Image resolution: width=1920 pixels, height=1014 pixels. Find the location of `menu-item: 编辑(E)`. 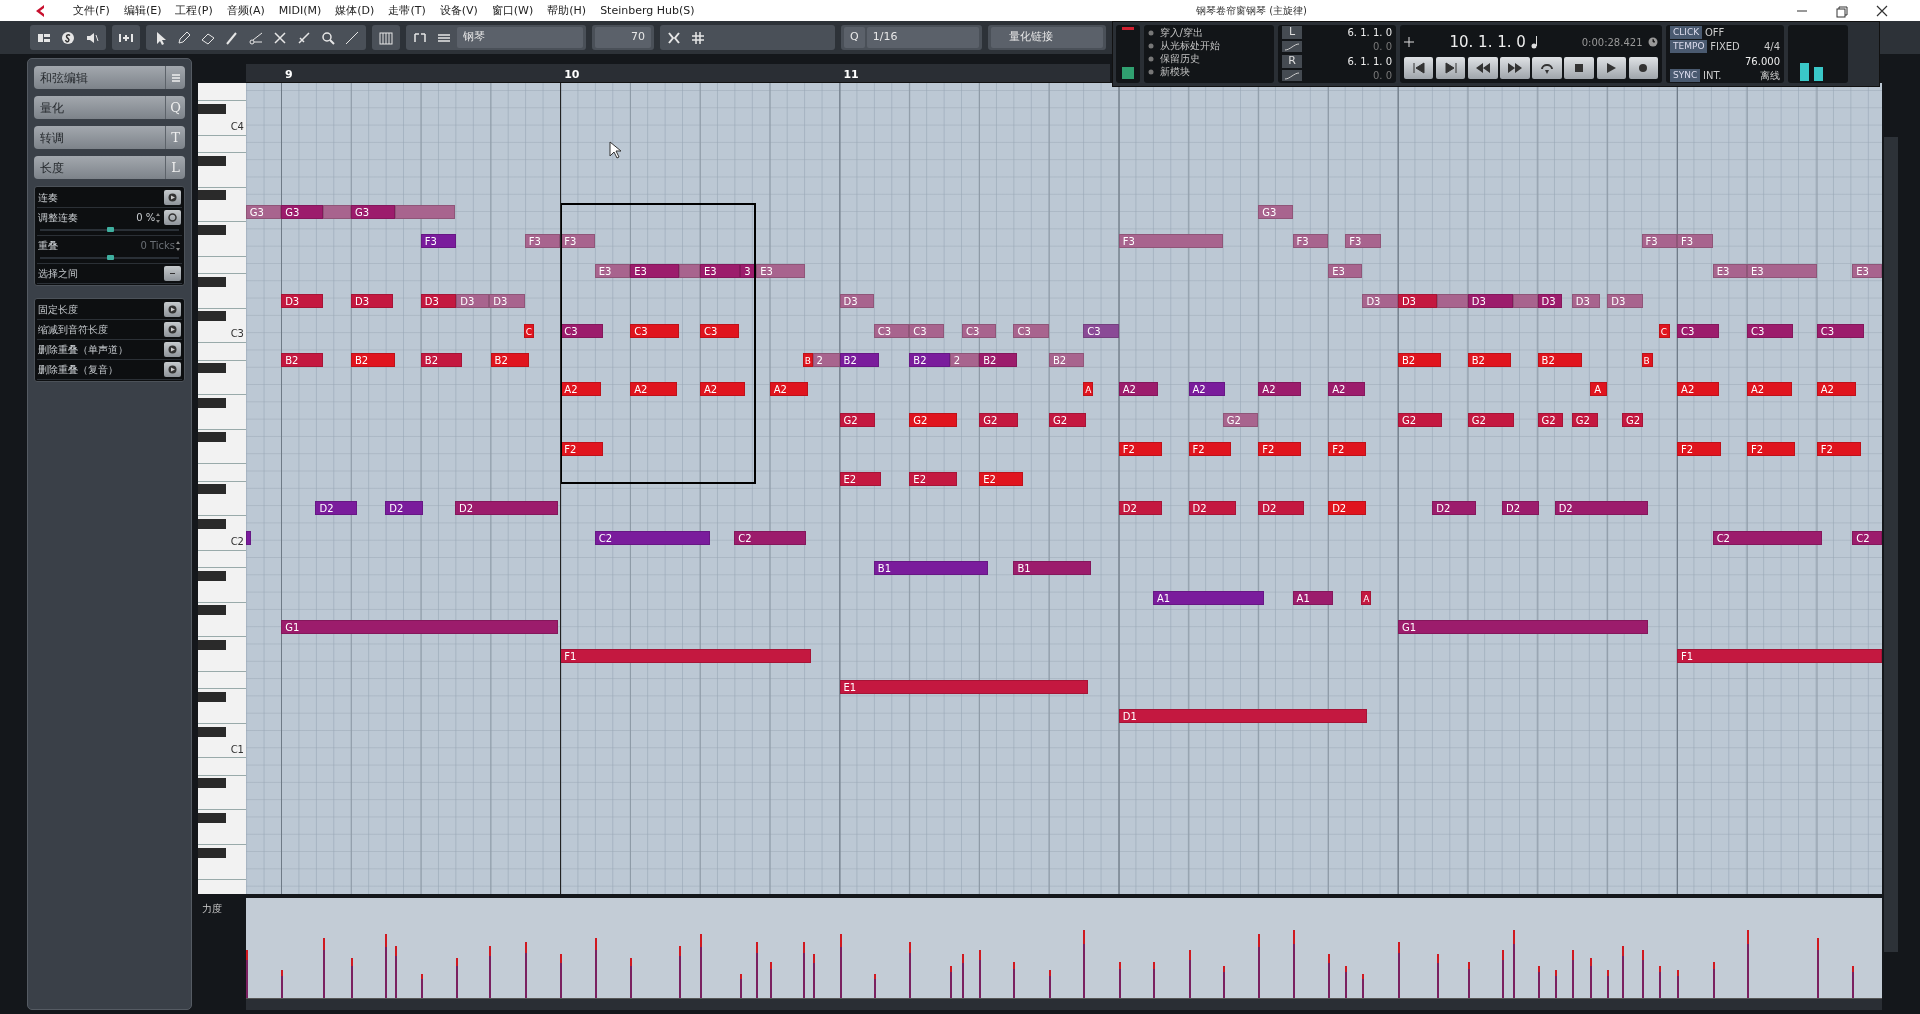

menu-item: 编辑(E) is located at coordinates (142, 10).